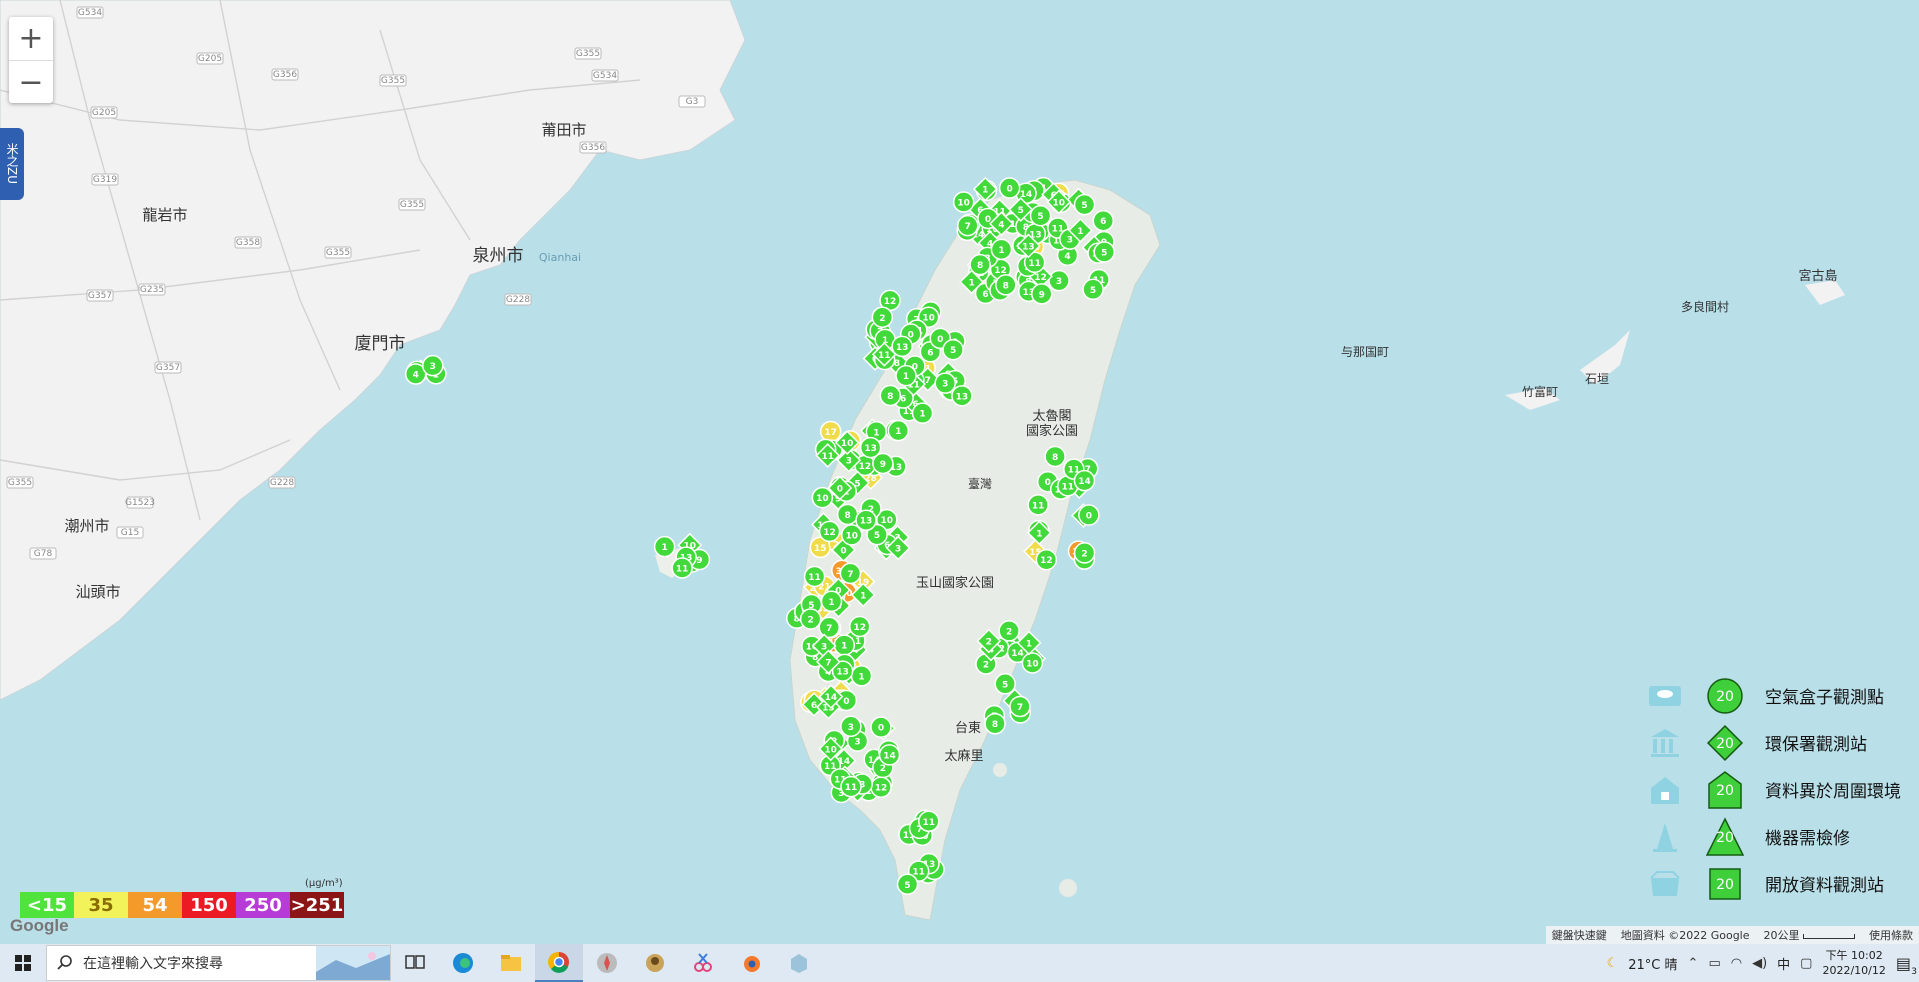 This screenshot has width=1919, height=982. I want to click on svg-text: G205, so click(104, 113).